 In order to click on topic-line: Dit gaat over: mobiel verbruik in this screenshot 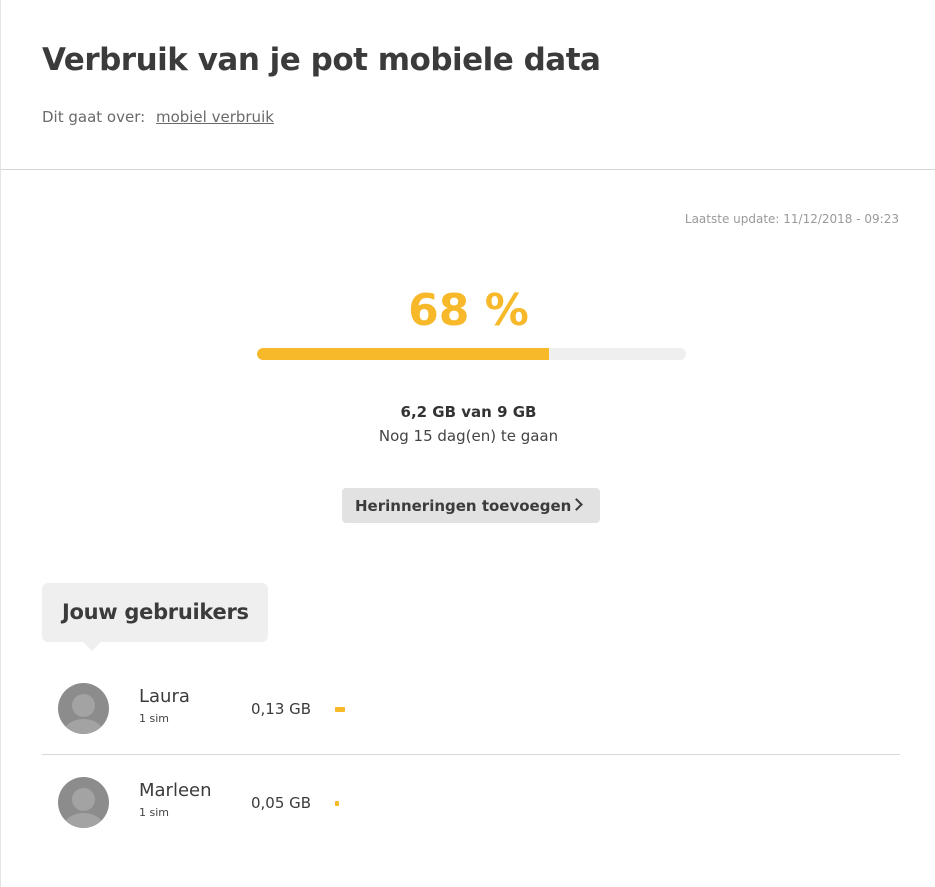, I will do `click(158, 117)`.